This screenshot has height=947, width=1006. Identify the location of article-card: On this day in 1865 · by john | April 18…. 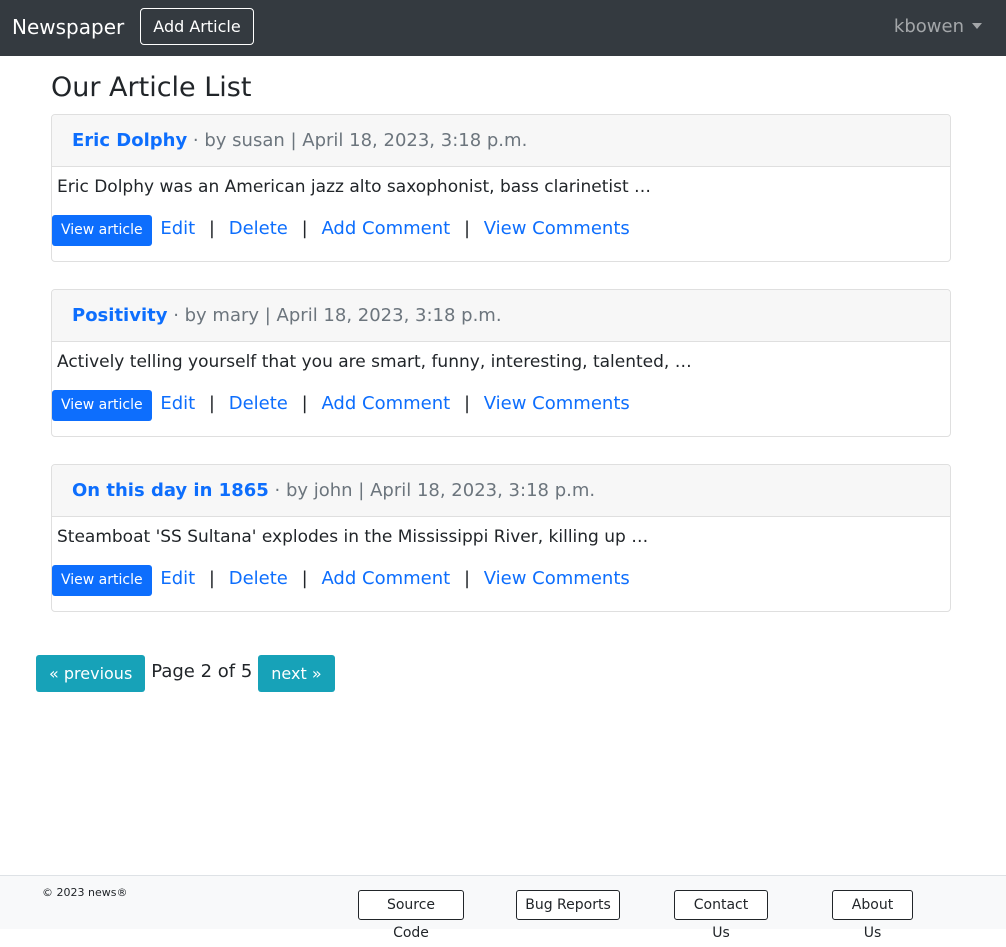
(501, 538).